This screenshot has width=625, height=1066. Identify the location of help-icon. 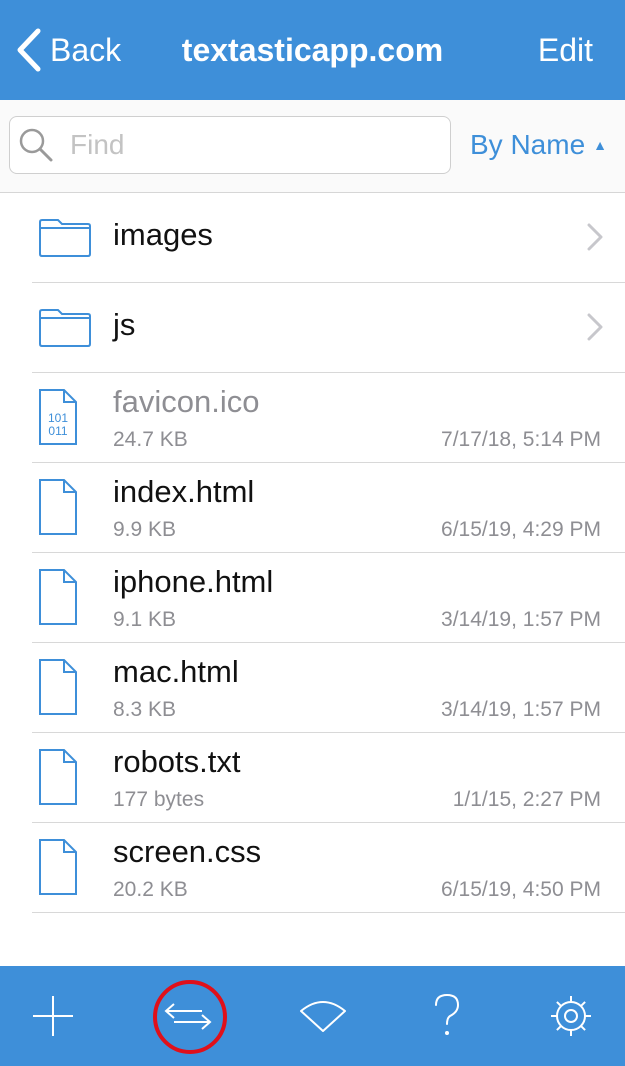
(447, 1014).